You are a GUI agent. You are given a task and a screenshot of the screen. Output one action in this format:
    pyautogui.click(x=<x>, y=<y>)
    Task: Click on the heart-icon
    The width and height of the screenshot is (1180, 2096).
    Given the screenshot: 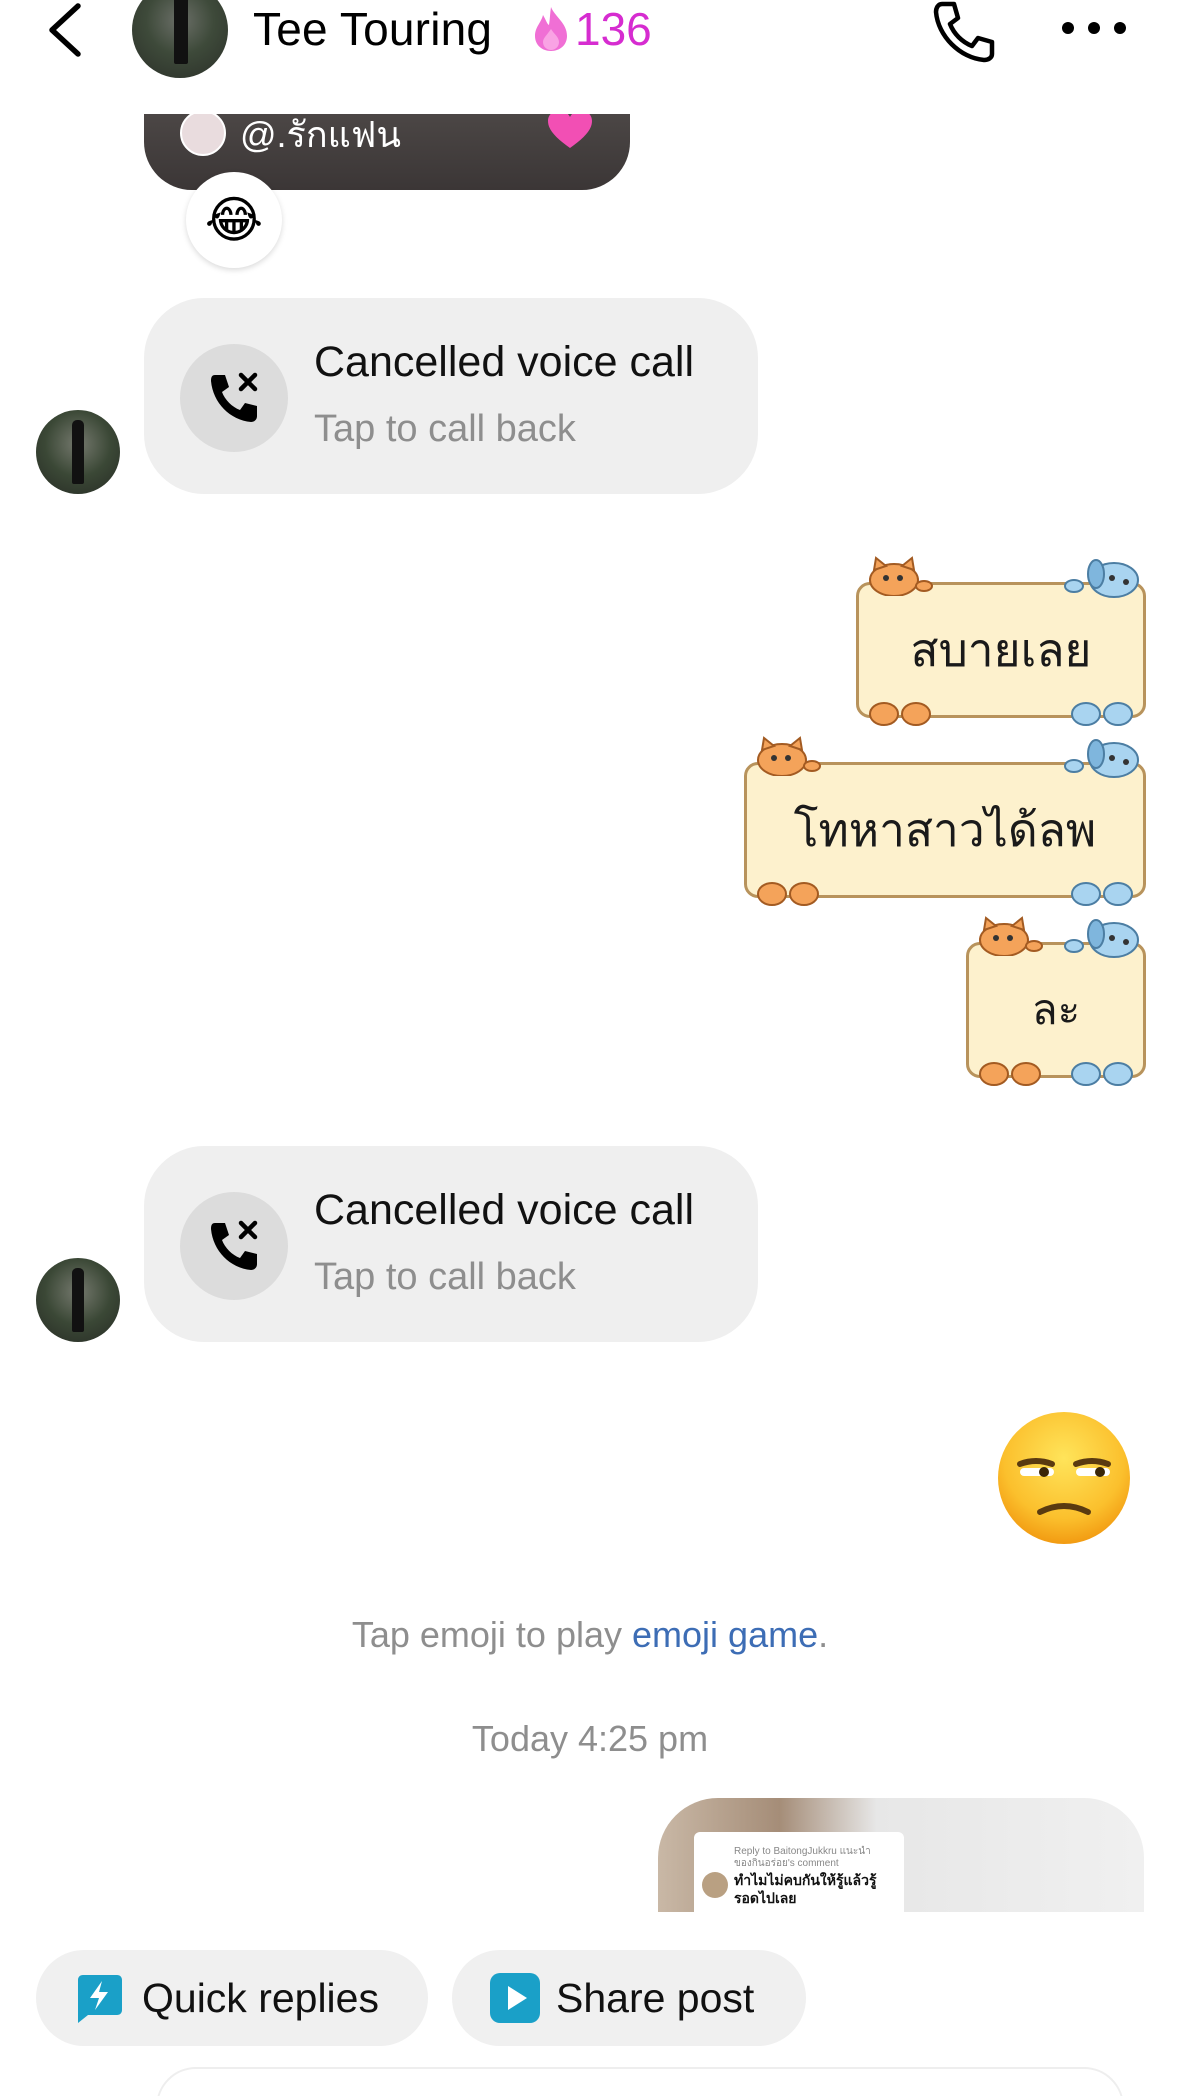 What is the action you would take?
    pyautogui.click(x=570, y=129)
    